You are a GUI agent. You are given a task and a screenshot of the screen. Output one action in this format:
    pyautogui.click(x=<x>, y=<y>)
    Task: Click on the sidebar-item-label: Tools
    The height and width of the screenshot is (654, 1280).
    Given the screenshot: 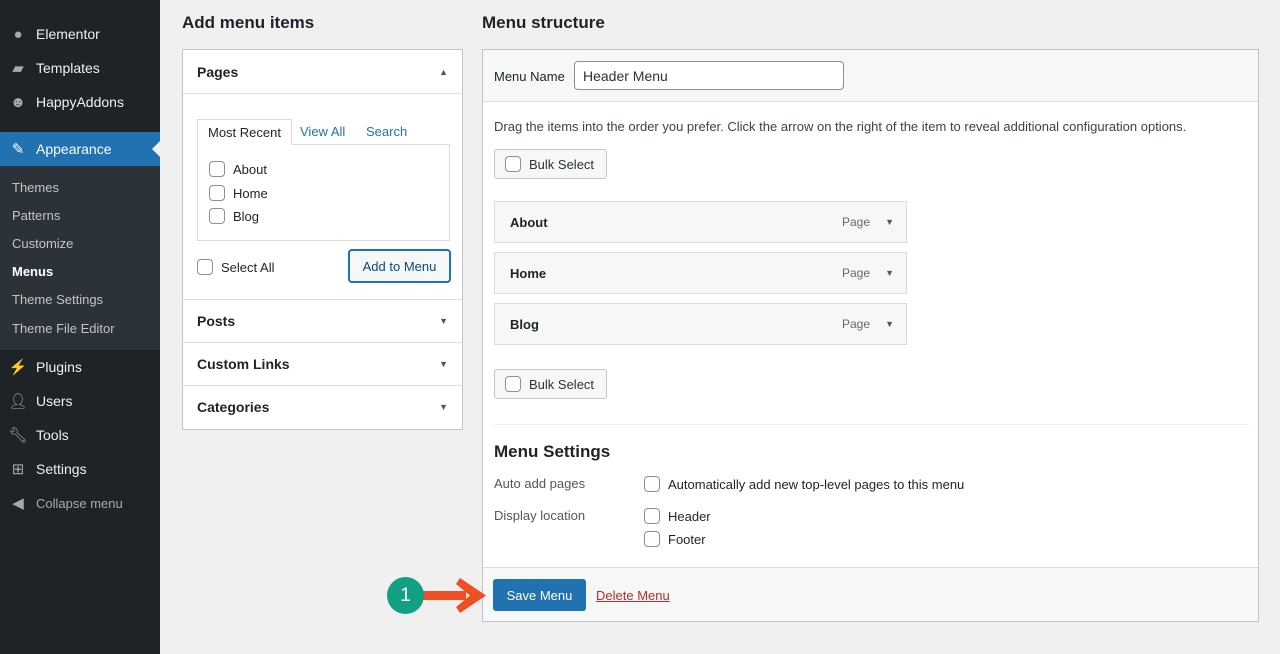 What is the action you would take?
    pyautogui.click(x=52, y=435)
    